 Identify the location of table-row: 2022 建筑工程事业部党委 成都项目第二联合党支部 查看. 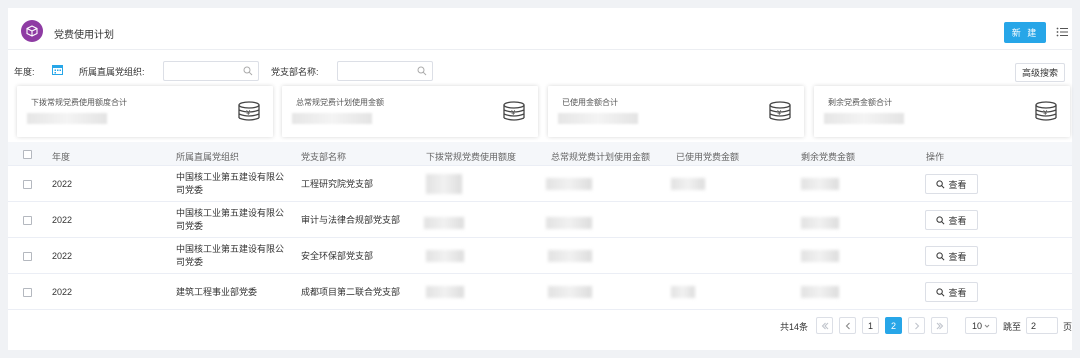
(540, 292).